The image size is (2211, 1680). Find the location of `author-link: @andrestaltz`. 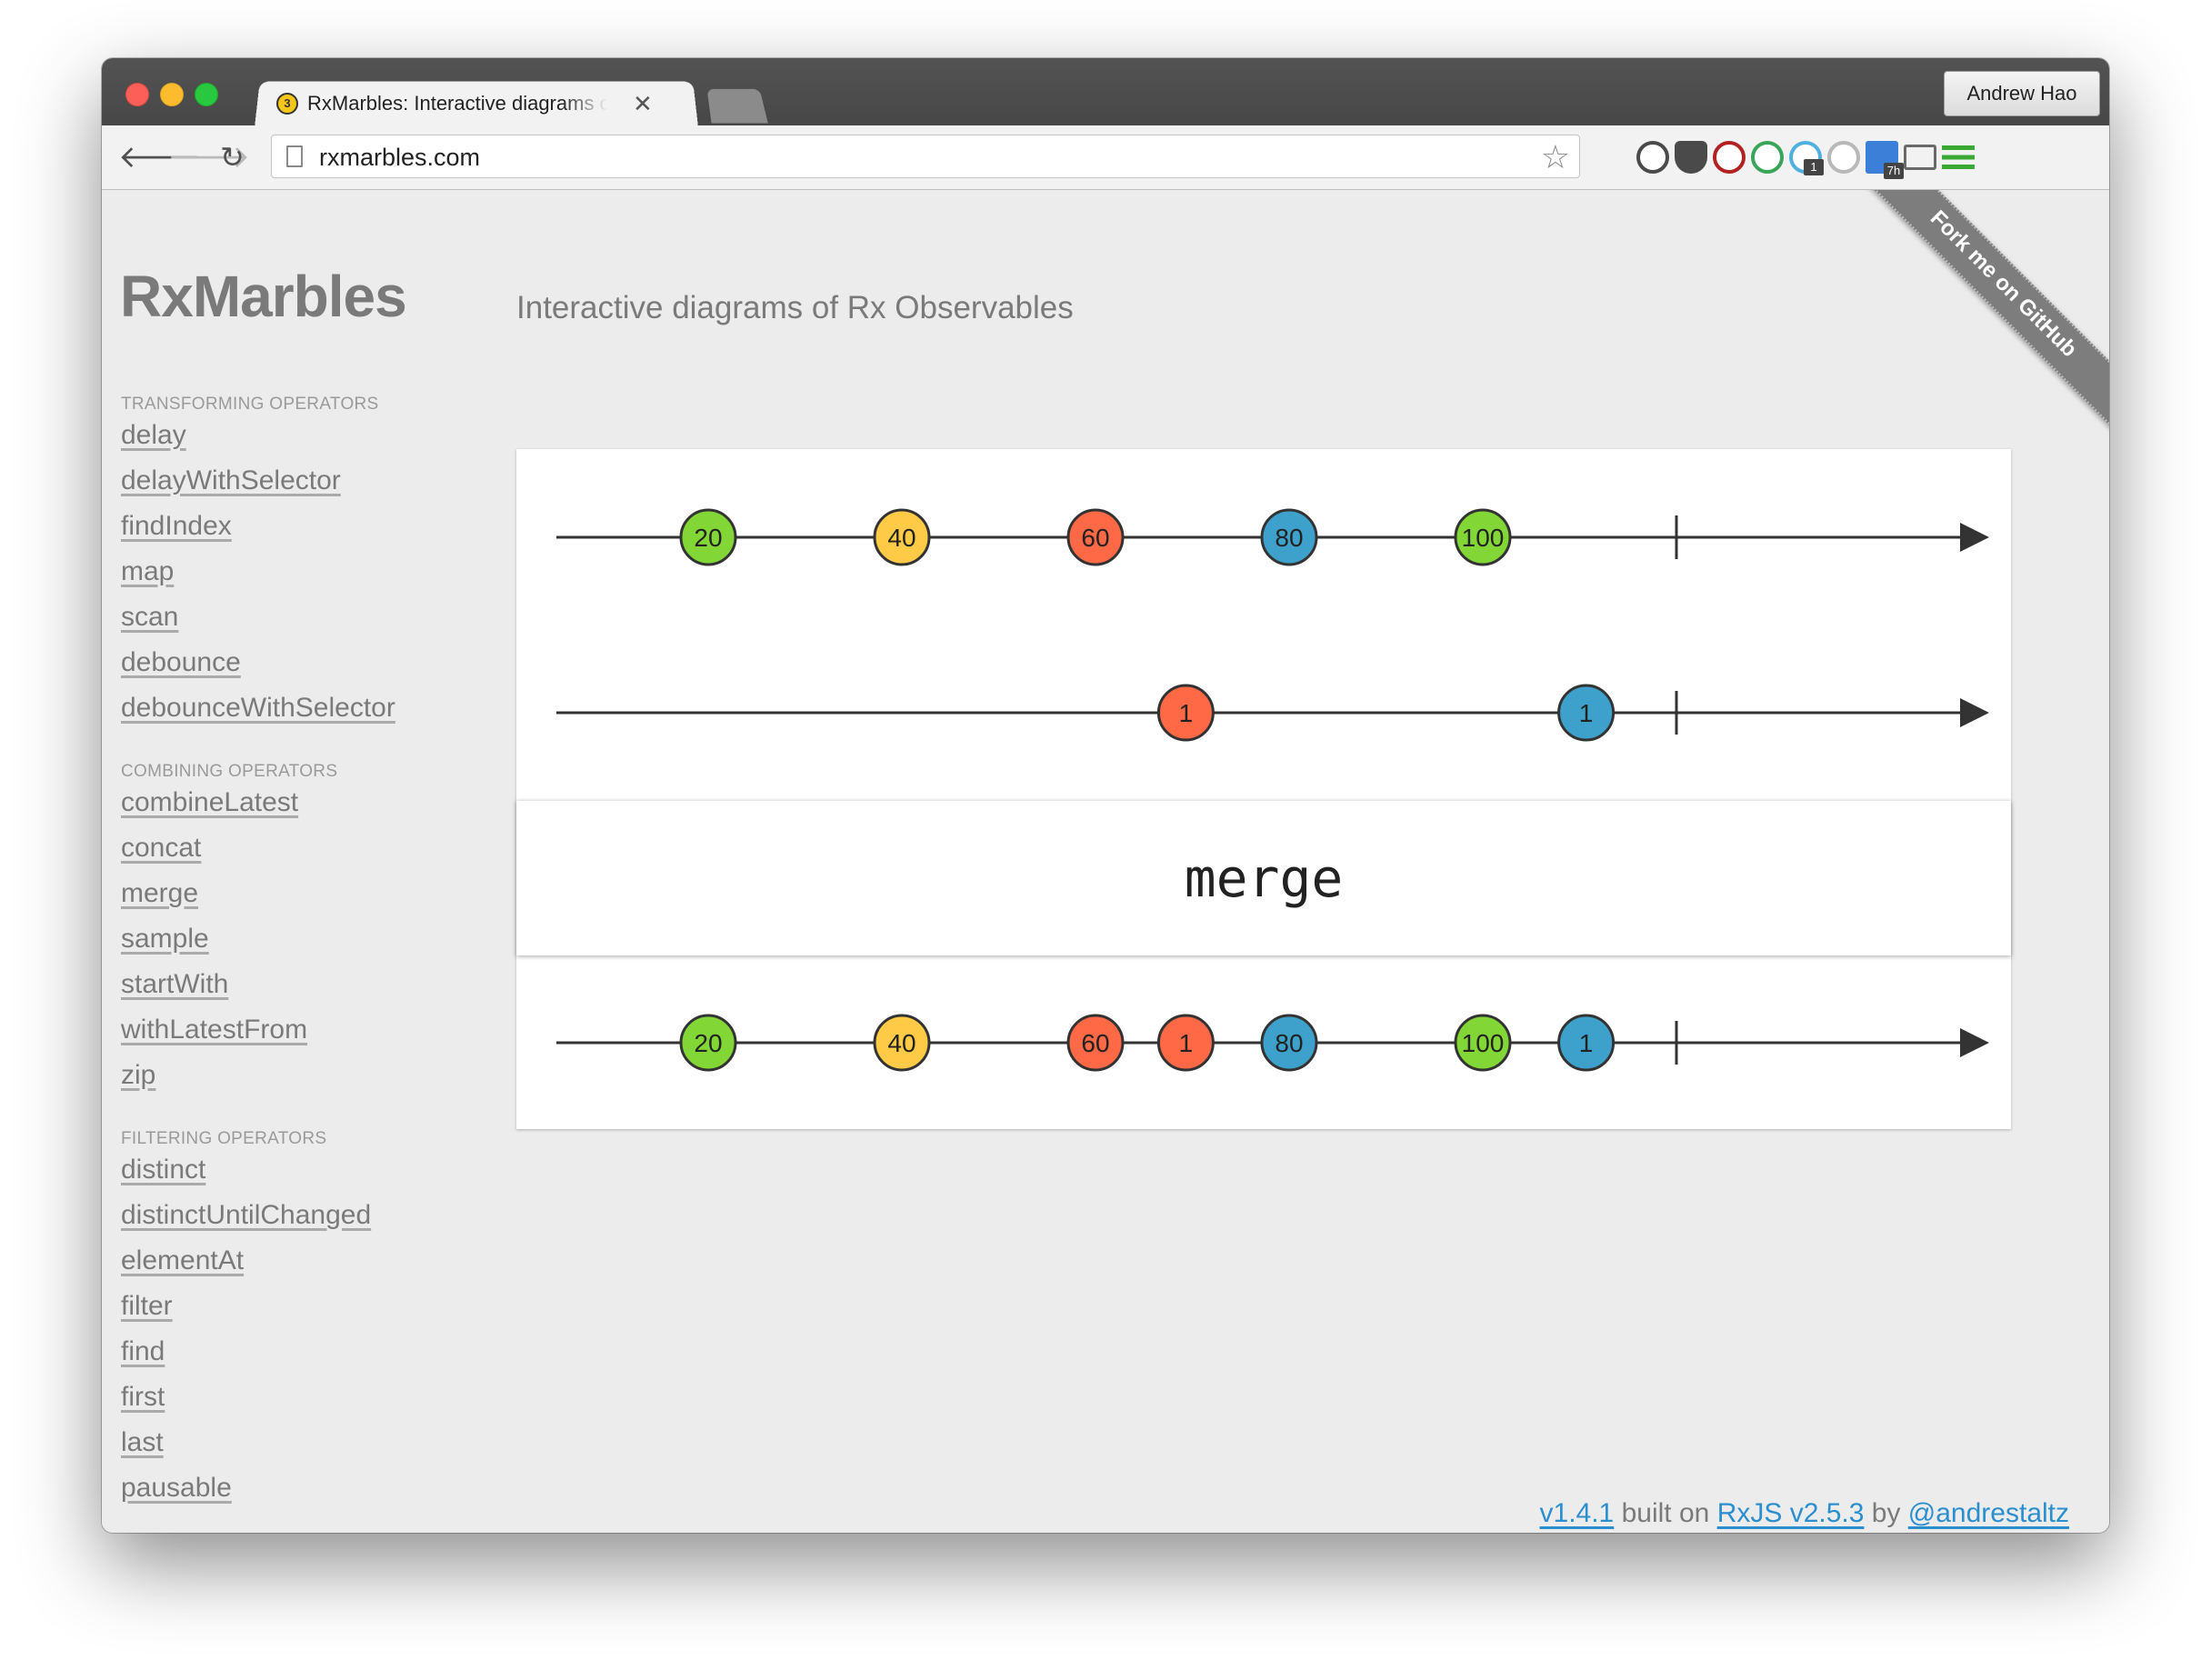

author-link: @andrestaltz is located at coordinates (1988, 1513).